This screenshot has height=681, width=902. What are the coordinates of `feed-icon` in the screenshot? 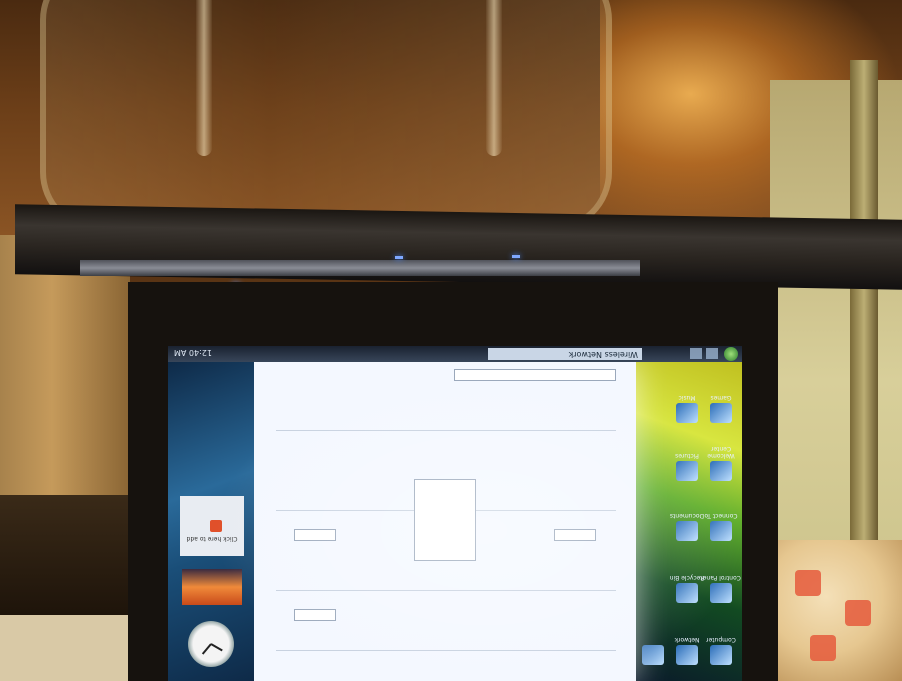 It's located at (216, 526).